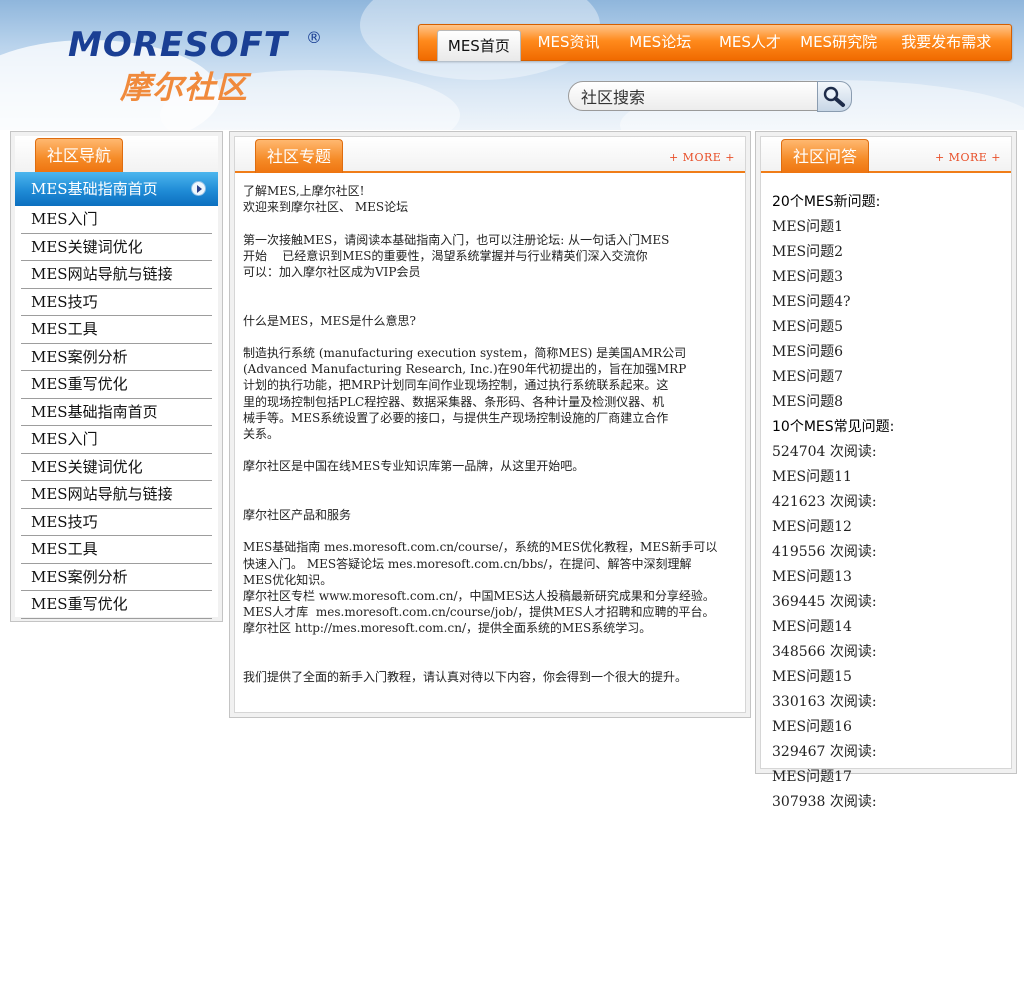 The width and height of the screenshot is (1024, 1000). What do you see at coordinates (94, 189) in the screenshot?
I see `sidebar-item-label: MES基础指南首页` at bounding box center [94, 189].